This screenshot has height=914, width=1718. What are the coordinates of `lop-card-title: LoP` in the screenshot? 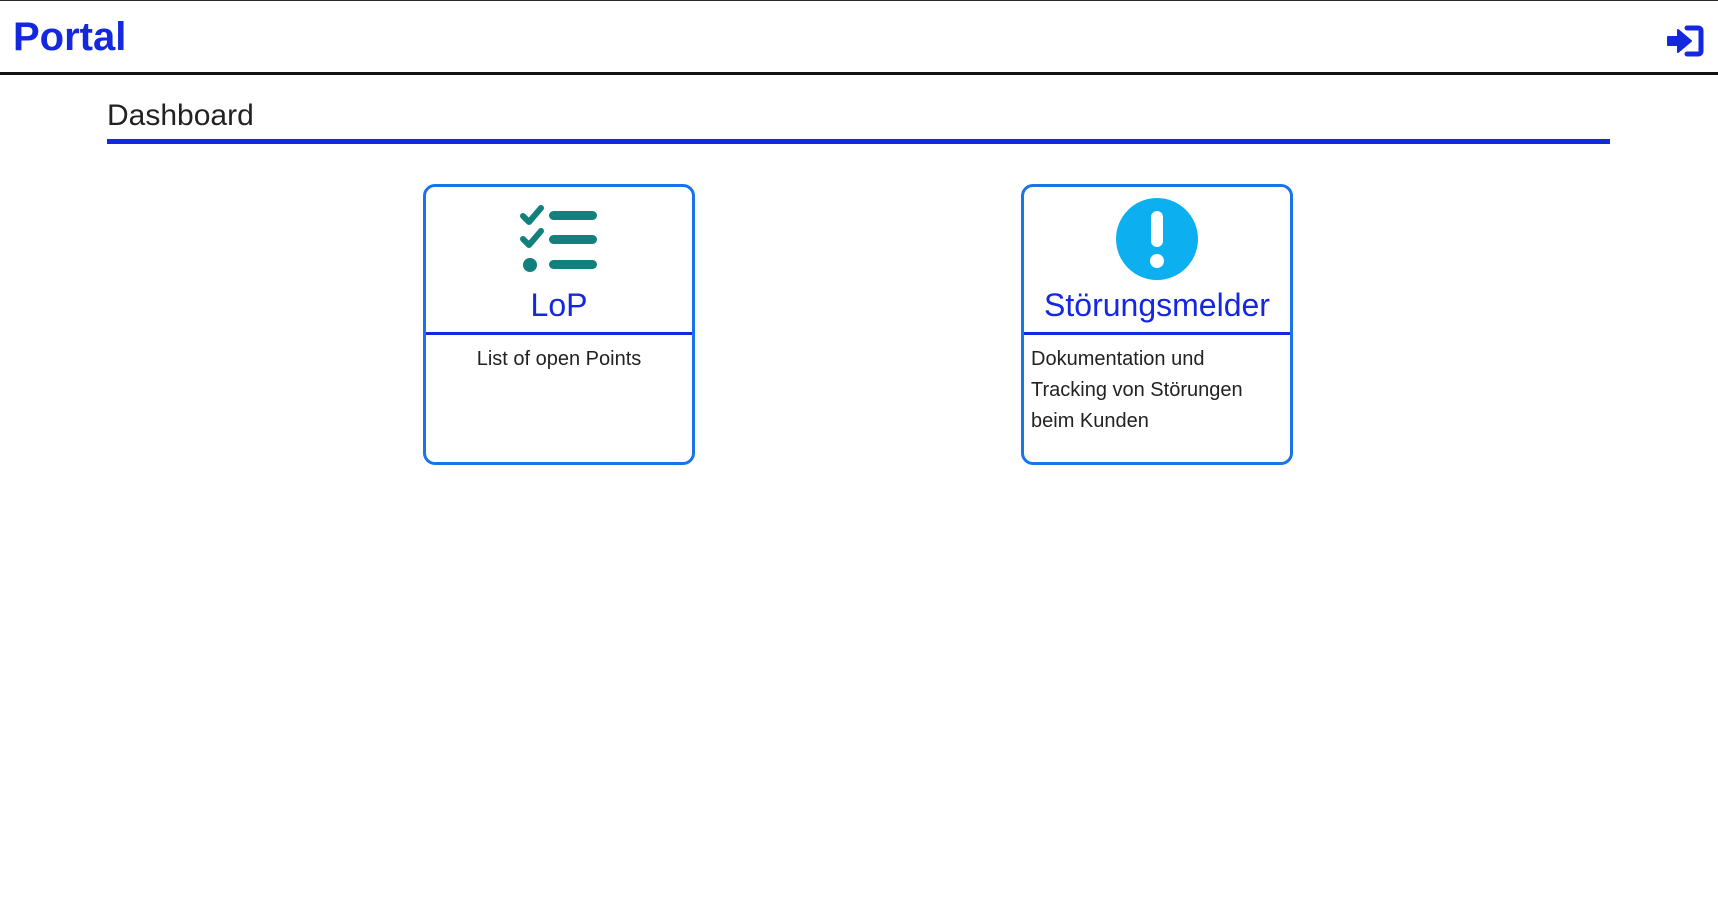 It's located at (559, 305).